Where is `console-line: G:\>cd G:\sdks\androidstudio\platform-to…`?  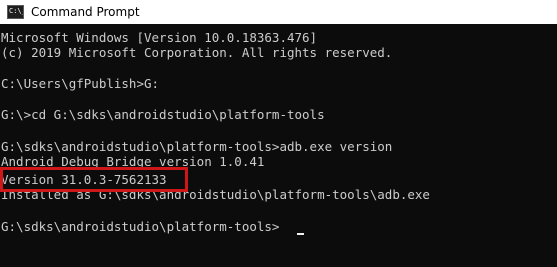
console-line: G:\>cd G:\sdks\androidstudio\platform-to… is located at coordinates (163, 114).